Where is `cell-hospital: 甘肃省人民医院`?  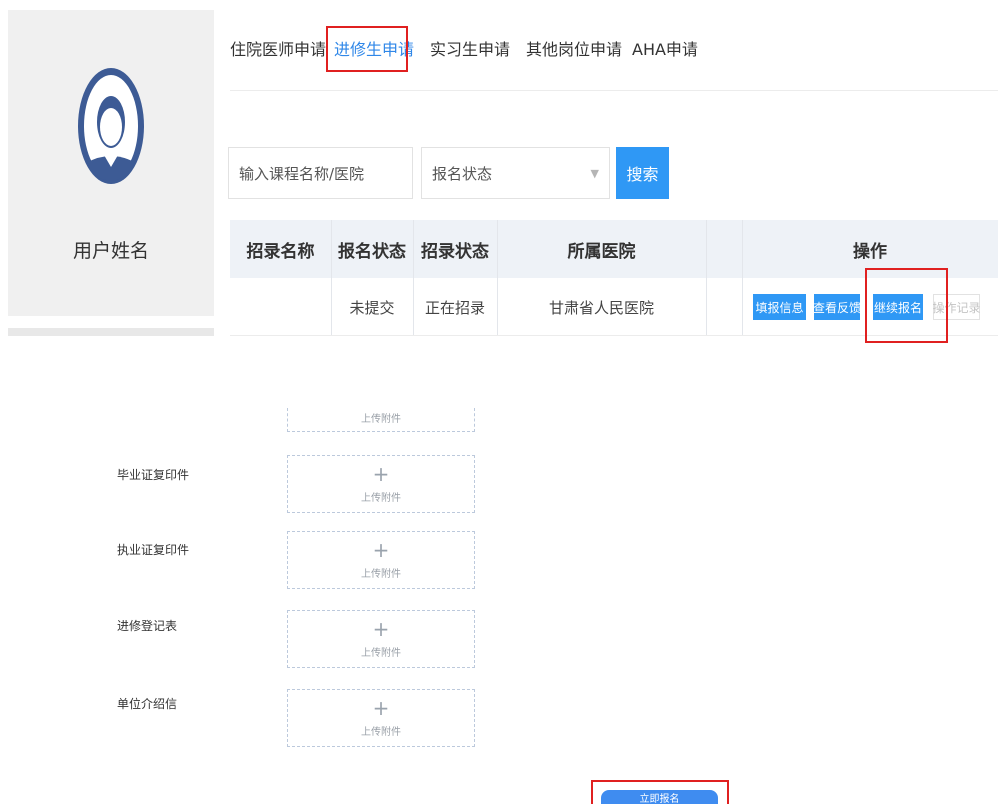
cell-hospital: 甘肃省人民医院 is located at coordinates (601, 307).